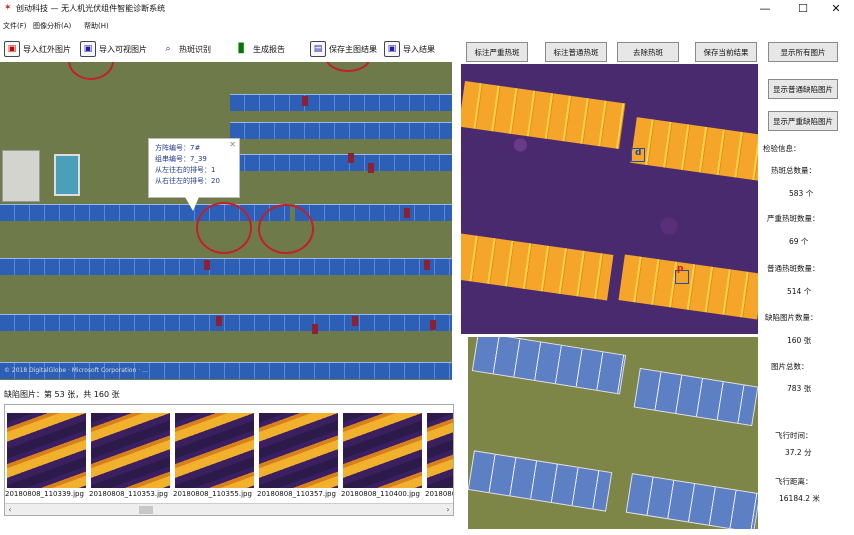 The width and height of the screenshot is (854, 535). Describe the element at coordinates (195, 49) in the screenshot. I see `hotspot-detect-label: 热斑识别` at that location.